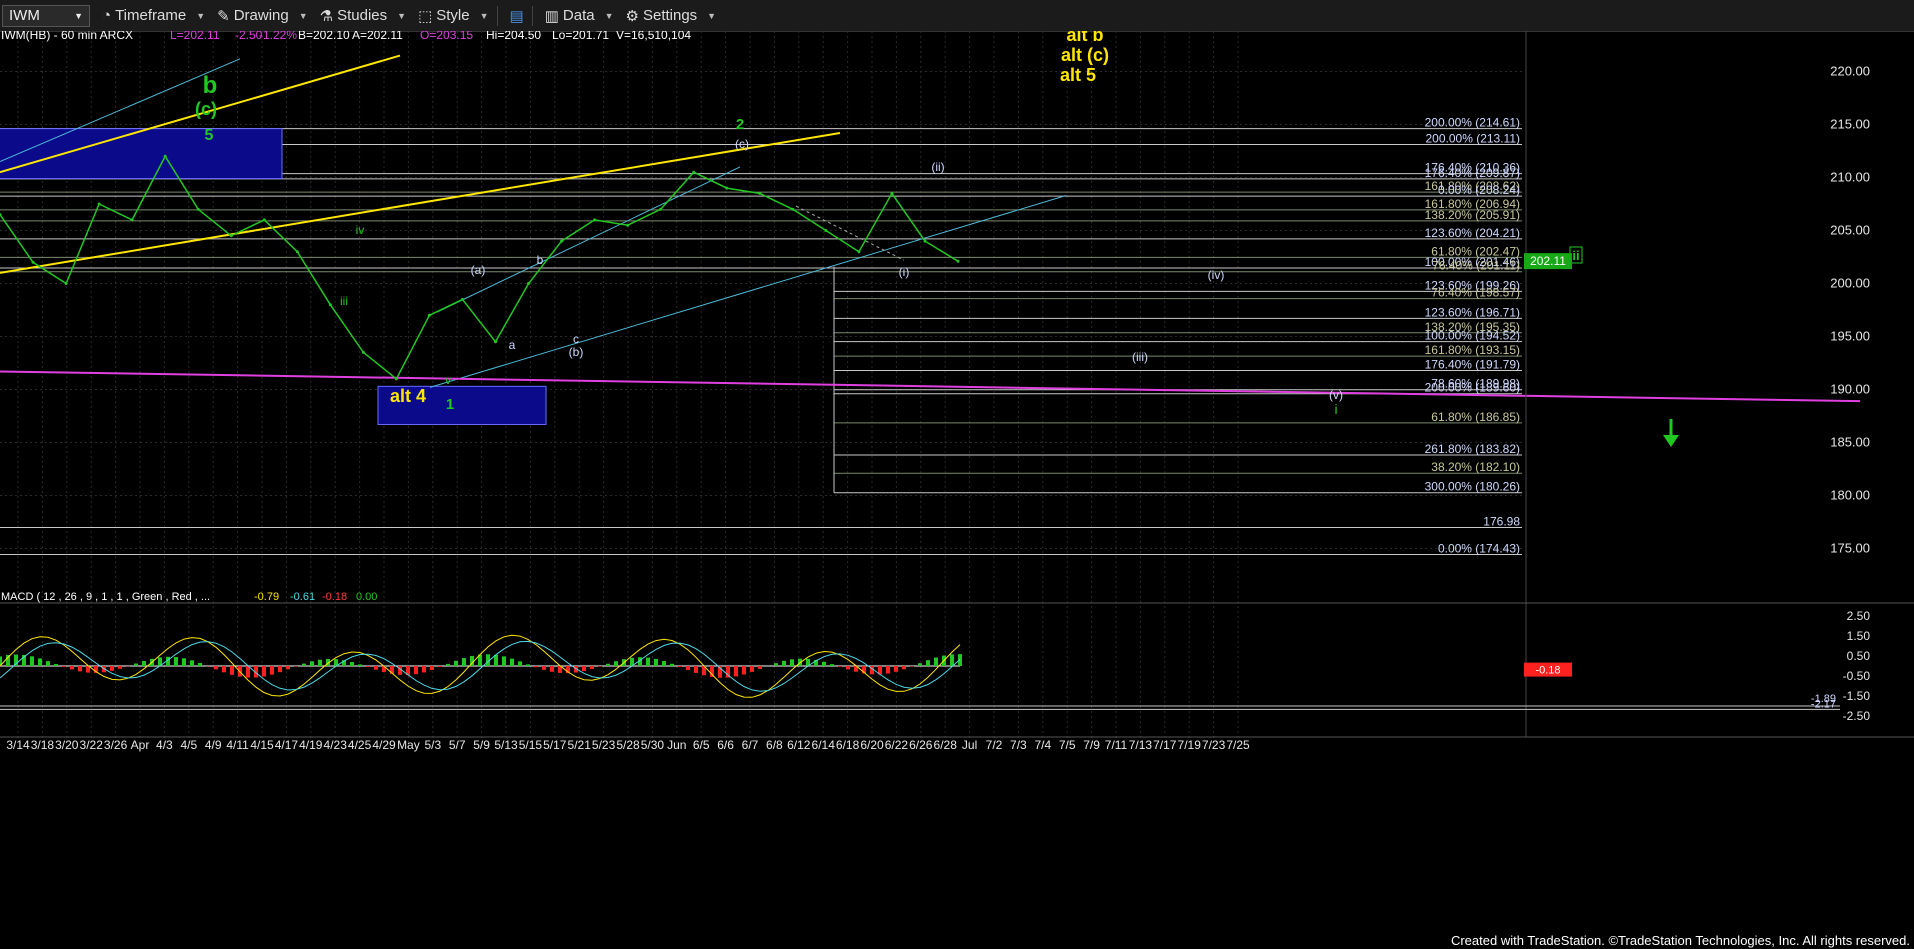  I want to click on fib-level-label: 300.00% (180.26), so click(1472, 487).